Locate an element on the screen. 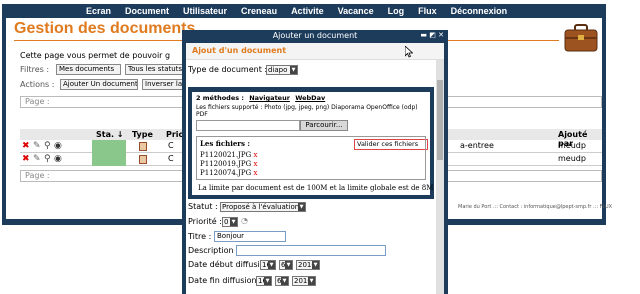 Image resolution: width=640 pixels, height=294 pixels. file-path-input is located at coordinates (248, 125).